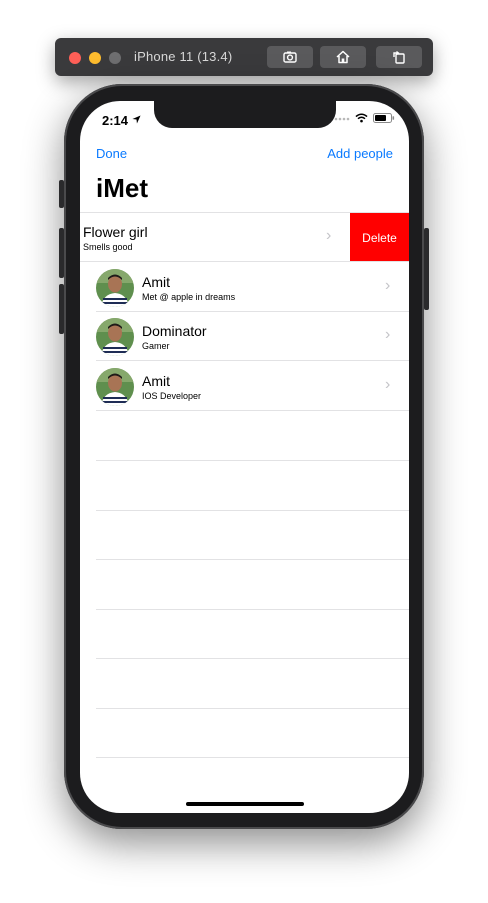 Image resolution: width=488 pixels, height=903 pixels. Describe the element at coordinates (360, 153) in the screenshot. I see `add-people-button: Add people` at that location.